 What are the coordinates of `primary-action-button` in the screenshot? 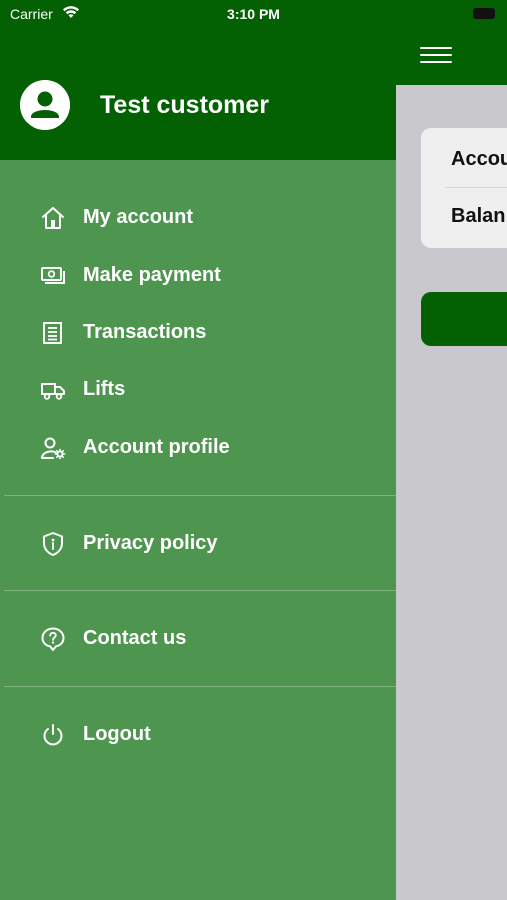 It's located at (464, 319).